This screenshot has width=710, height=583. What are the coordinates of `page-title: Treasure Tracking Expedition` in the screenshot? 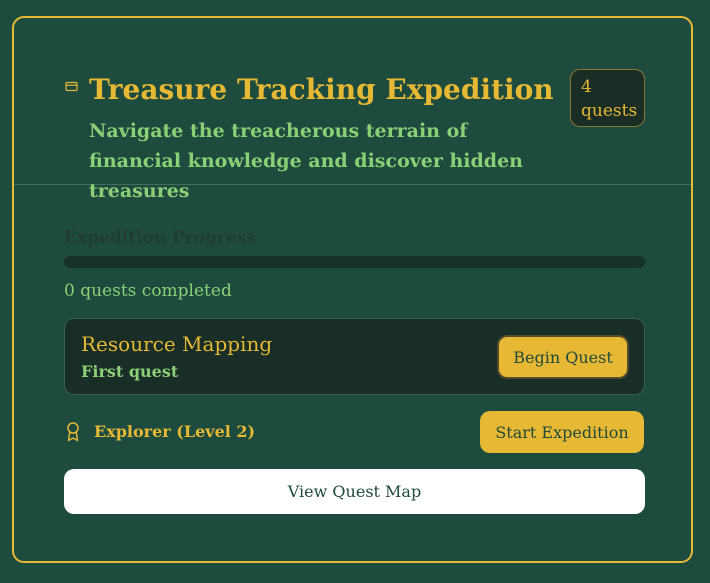 It's located at (321, 89).